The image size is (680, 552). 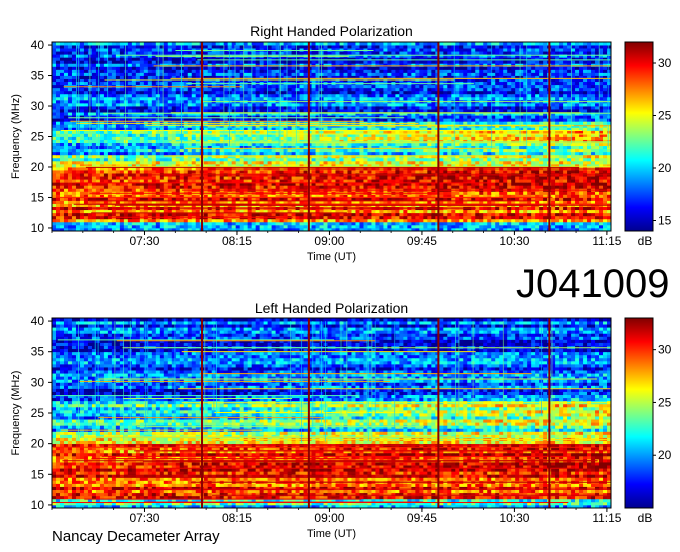 I want to click on panel-title: Right Handed Polarization, so click(x=331, y=31).